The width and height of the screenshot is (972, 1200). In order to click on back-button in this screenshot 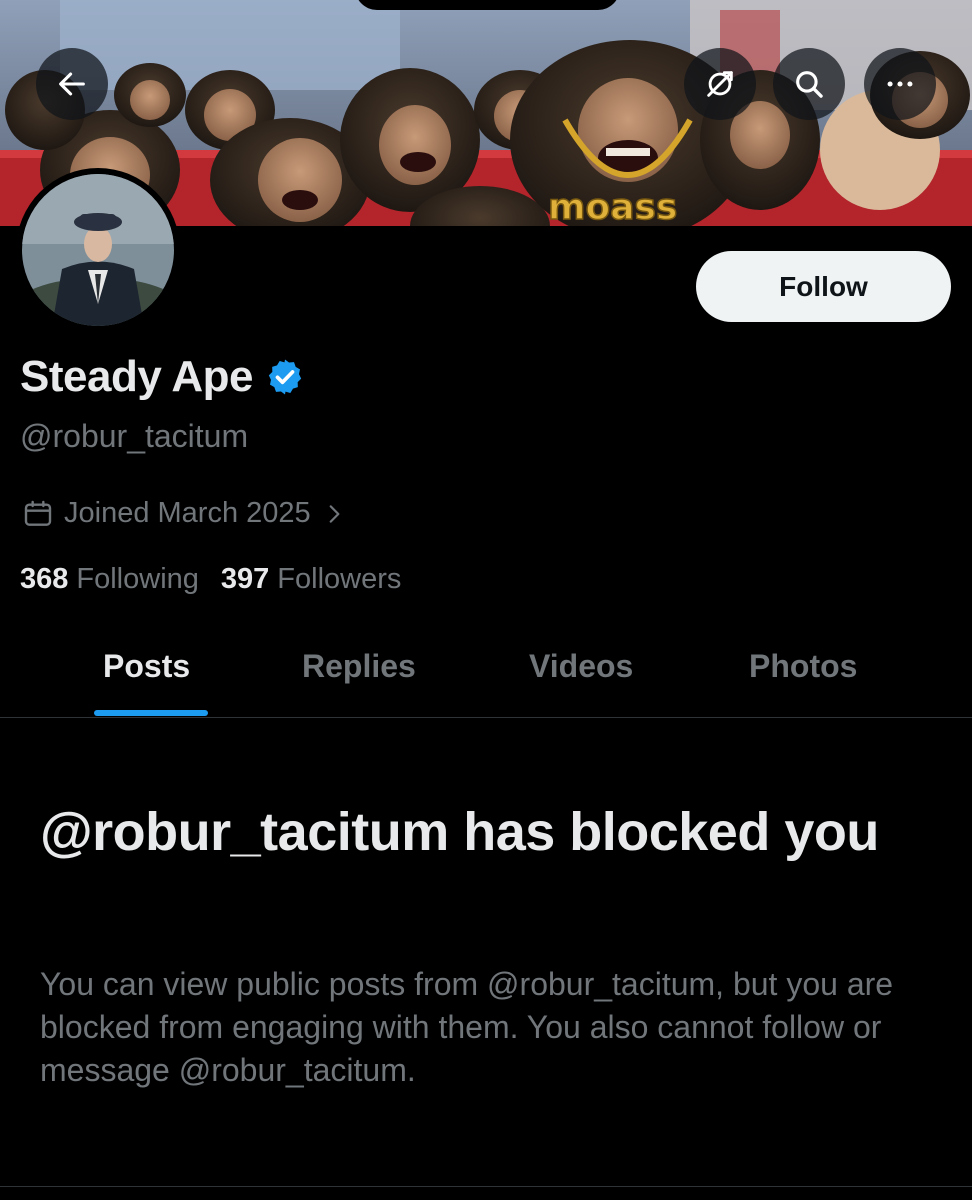, I will do `click(72, 84)`.